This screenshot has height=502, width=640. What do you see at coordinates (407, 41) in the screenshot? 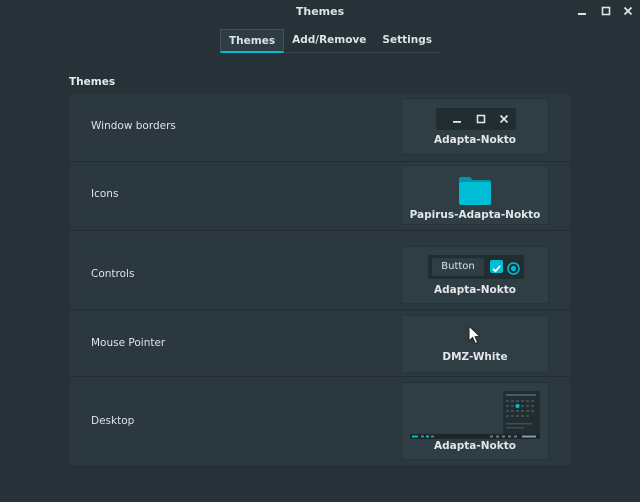
I see `tab-settings: Settings` at bounding box center [407, 41].